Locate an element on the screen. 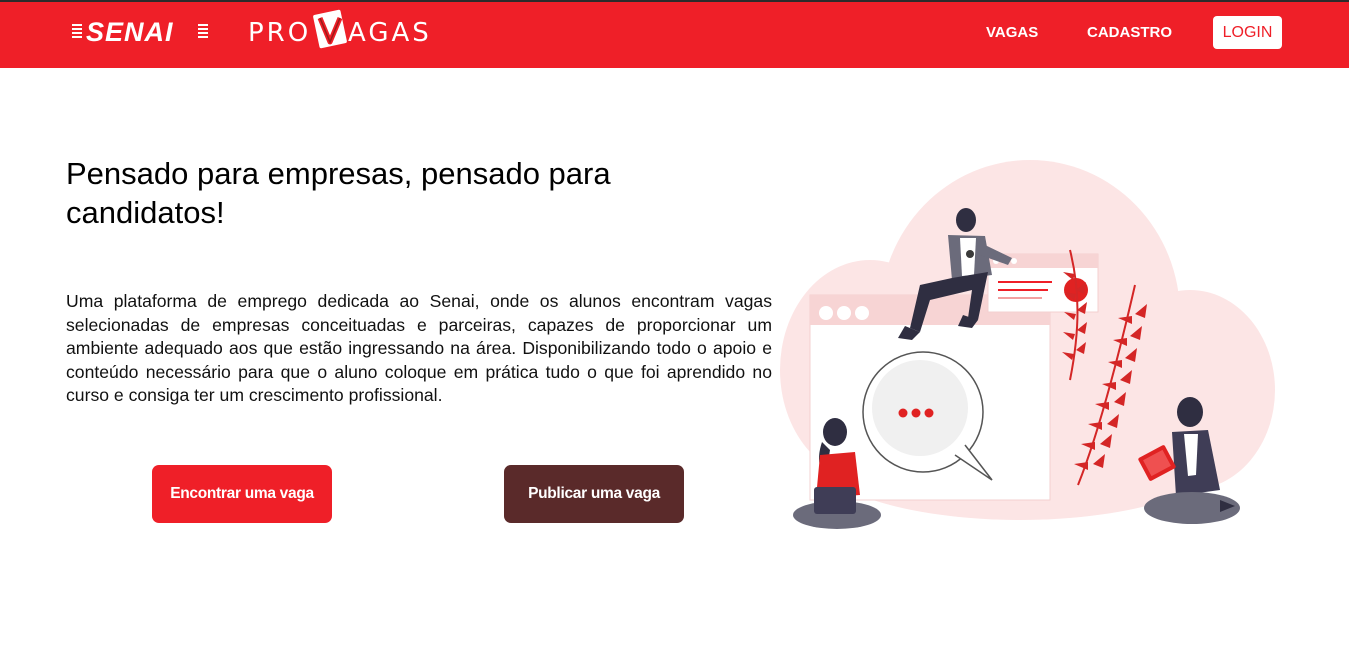 Image resolution: width=1349 pixels, height=657 pixels. senai-logo: SENAI is located at coordinates (140, 33).